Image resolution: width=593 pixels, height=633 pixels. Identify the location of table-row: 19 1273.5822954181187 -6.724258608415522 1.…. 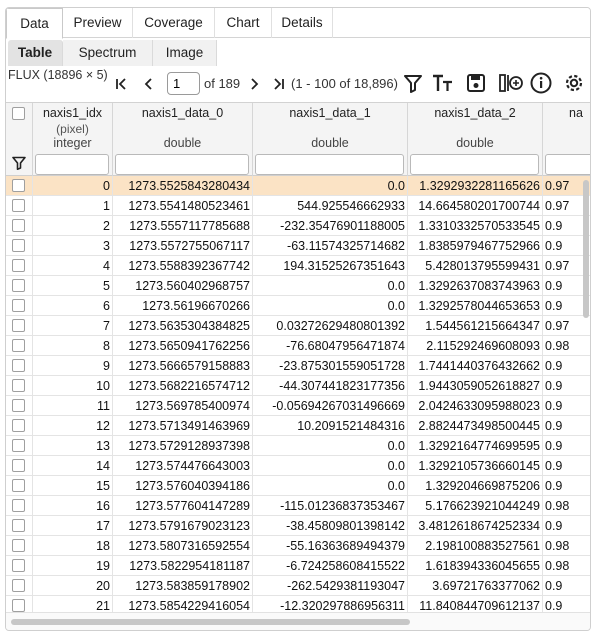
(298, 566).